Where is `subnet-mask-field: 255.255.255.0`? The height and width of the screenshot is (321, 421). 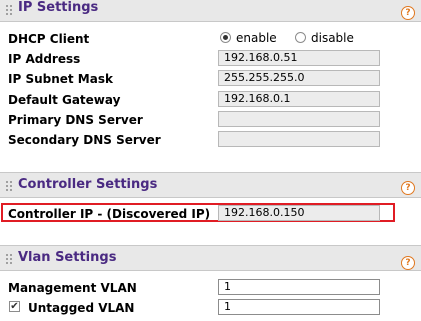
subnet-mask-field: 255.255.255.0 is located at coordinates (299, 78).